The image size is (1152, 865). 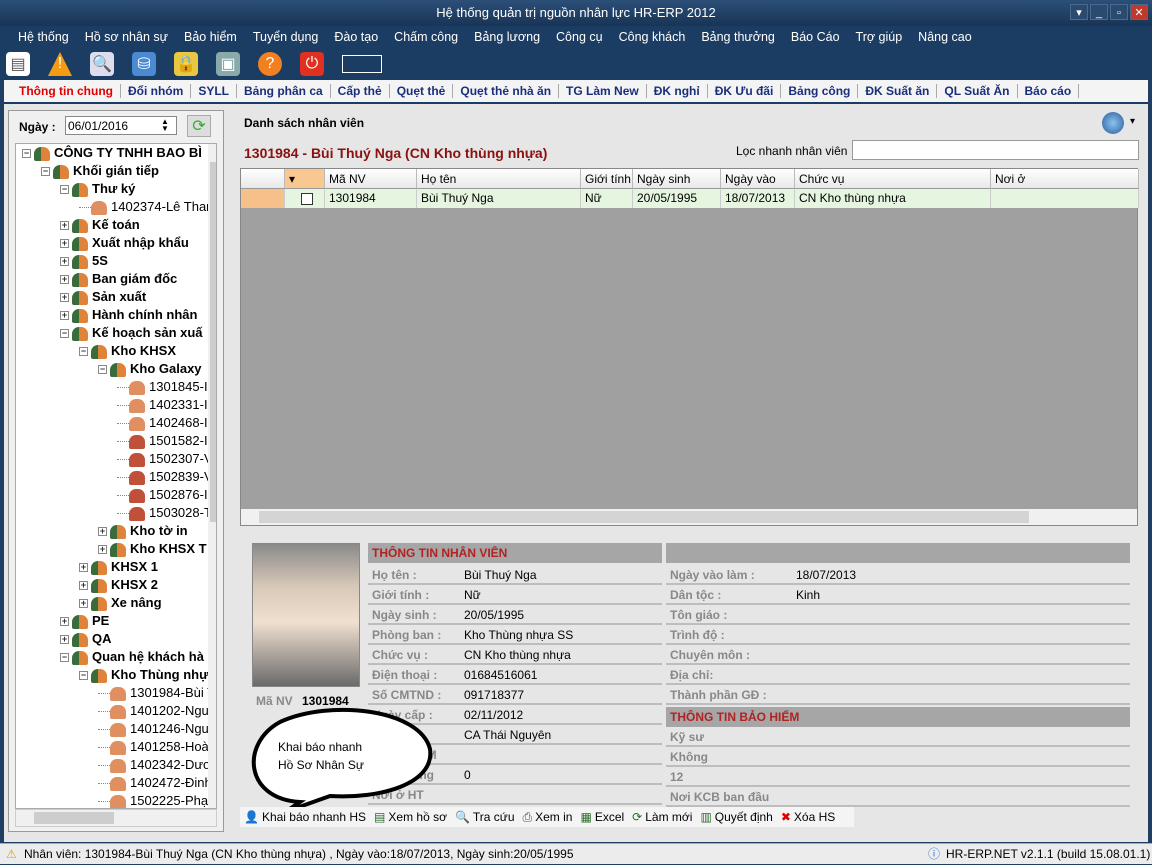 I want to click on tab-item: ĐK nghỉ, so click(x=677, y=91).